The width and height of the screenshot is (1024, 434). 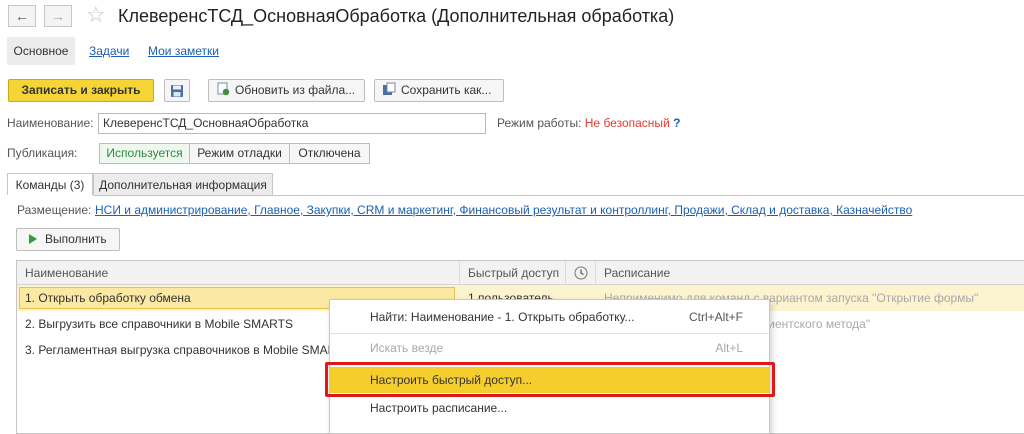 What do you see at coordinates (676, 123) in the screenshot?
I see `help-icon: ?` at bounding box center [676, 123].